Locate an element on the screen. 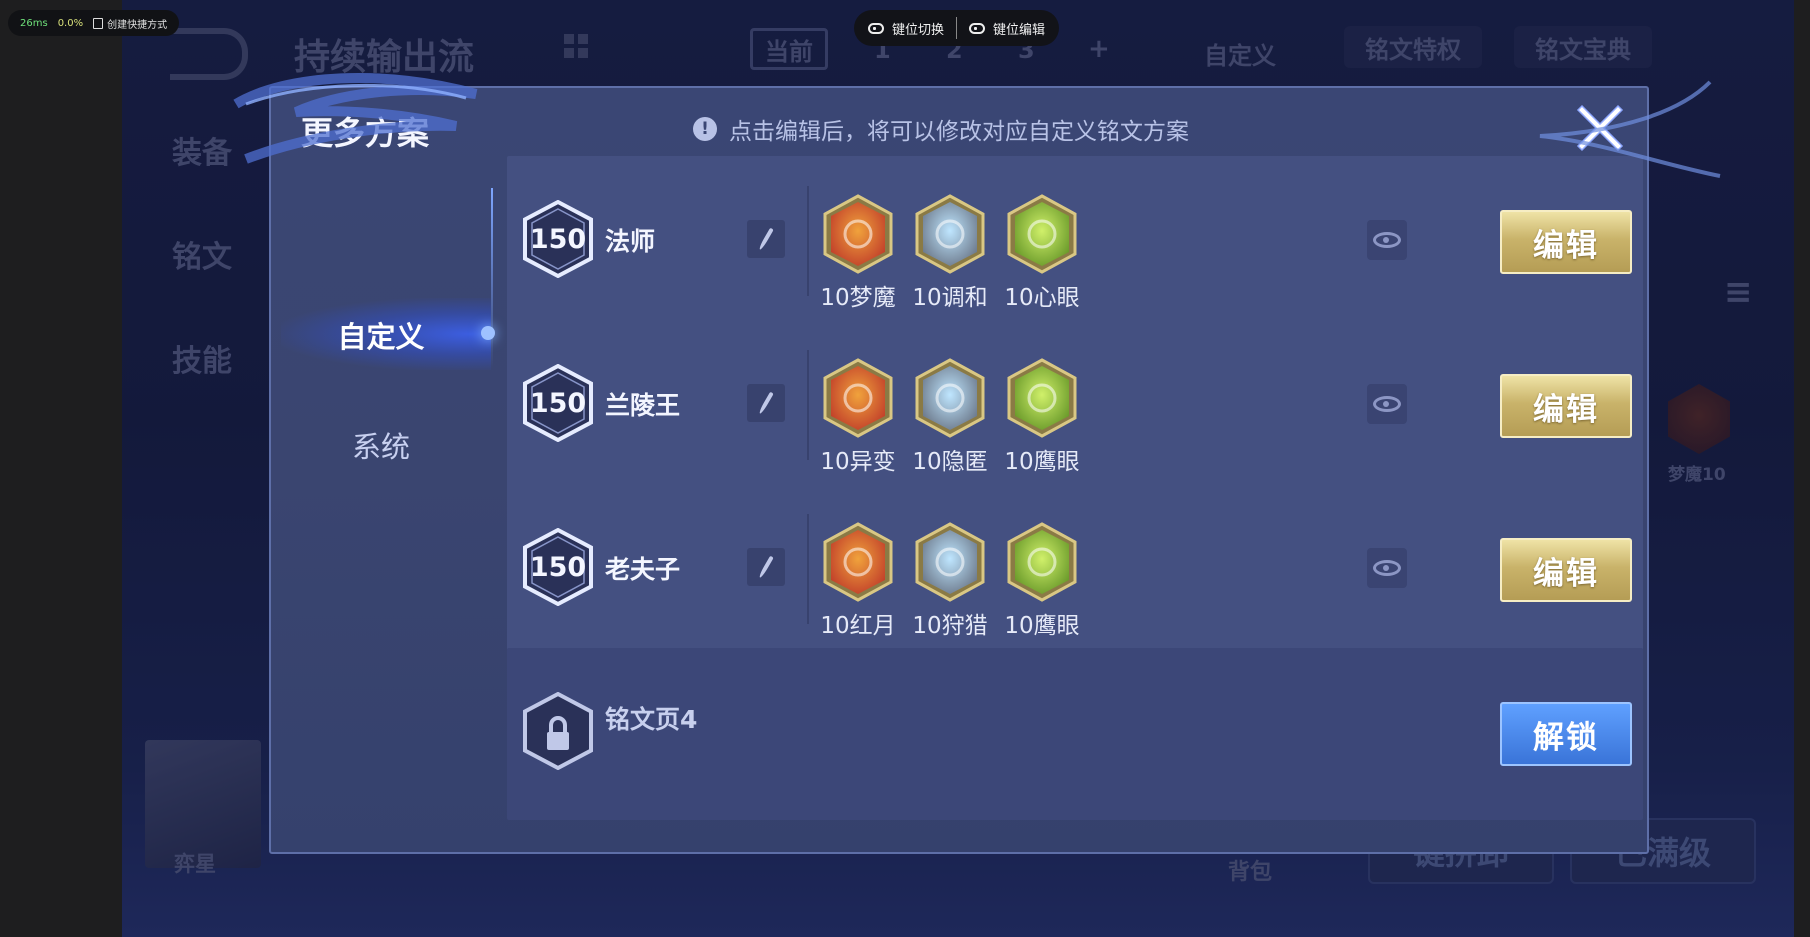 Image resolution: width=1810 pixels, height=937 pixels. keymap-edit-button: 键位编辑 is located at coordinates (1007, 28).